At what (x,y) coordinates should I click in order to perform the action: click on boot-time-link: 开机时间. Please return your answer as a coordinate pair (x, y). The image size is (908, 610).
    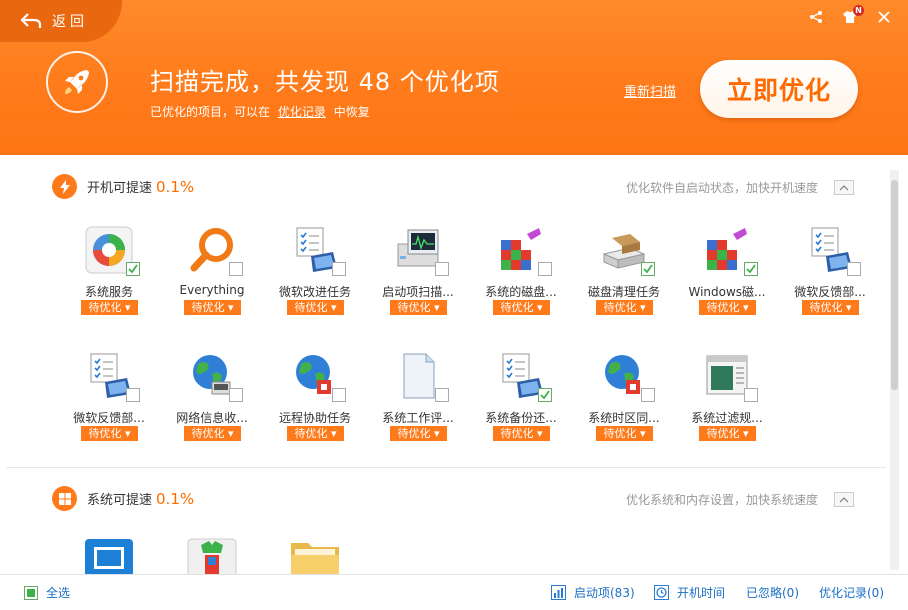
    Looking at the image, I should click on (689, 592).